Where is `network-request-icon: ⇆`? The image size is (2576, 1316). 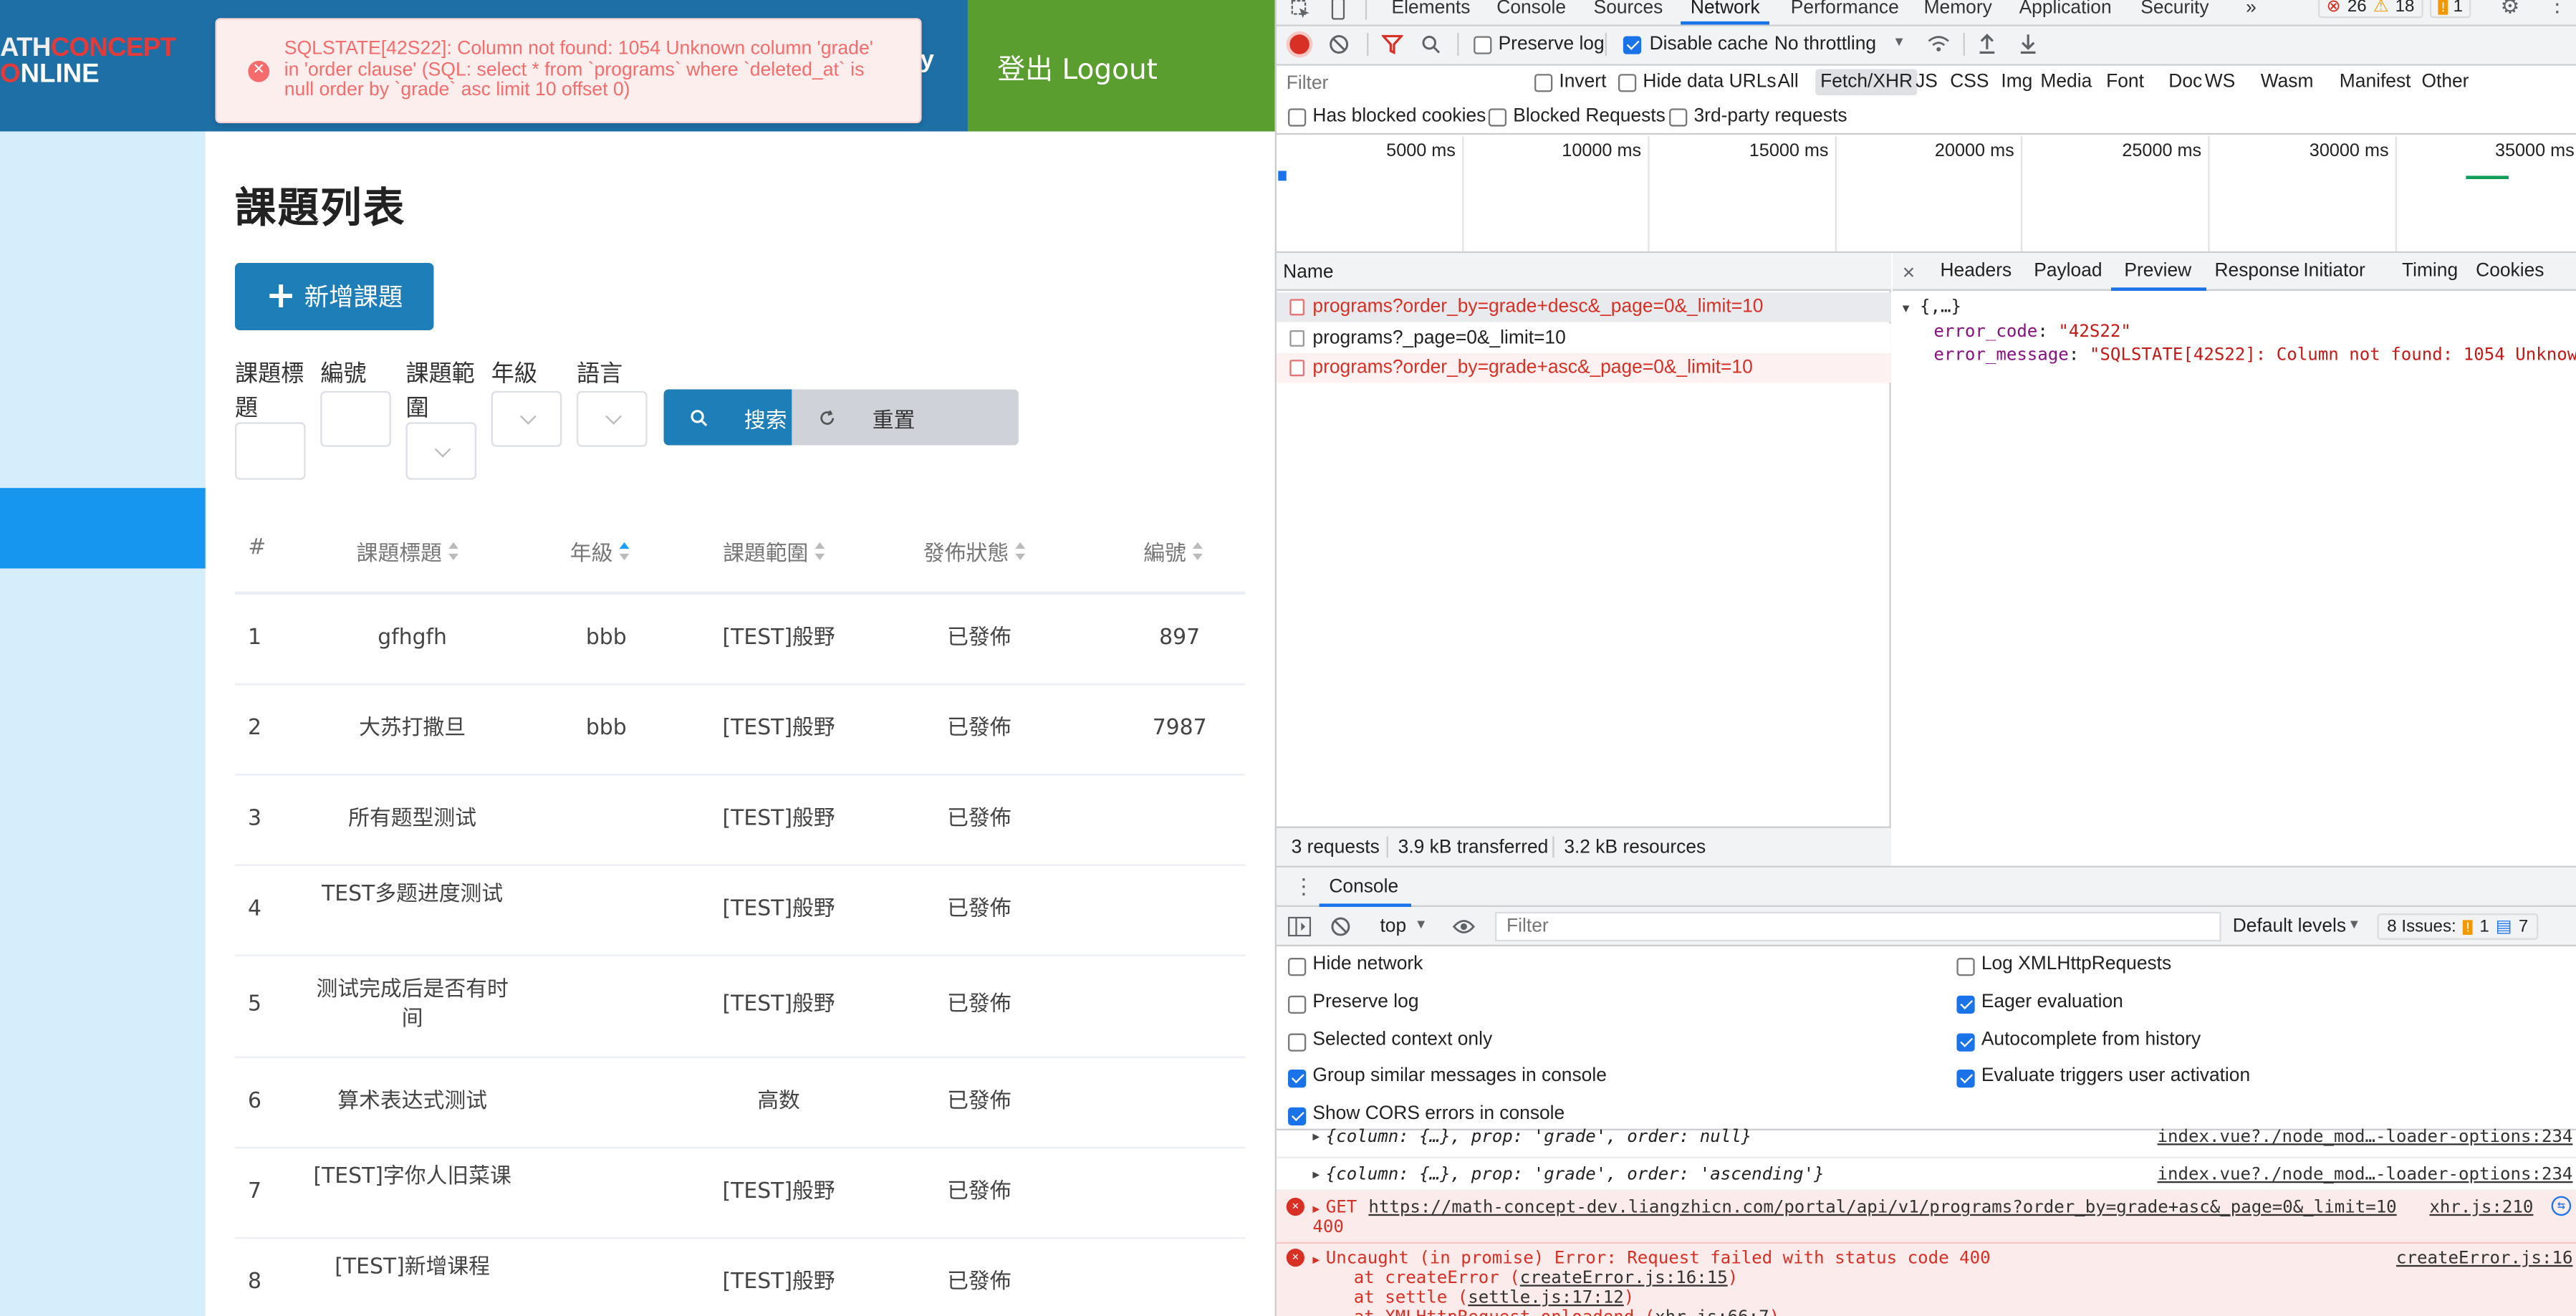
network-request-icon: ⇆ is located at coordinates (2562, 1206).